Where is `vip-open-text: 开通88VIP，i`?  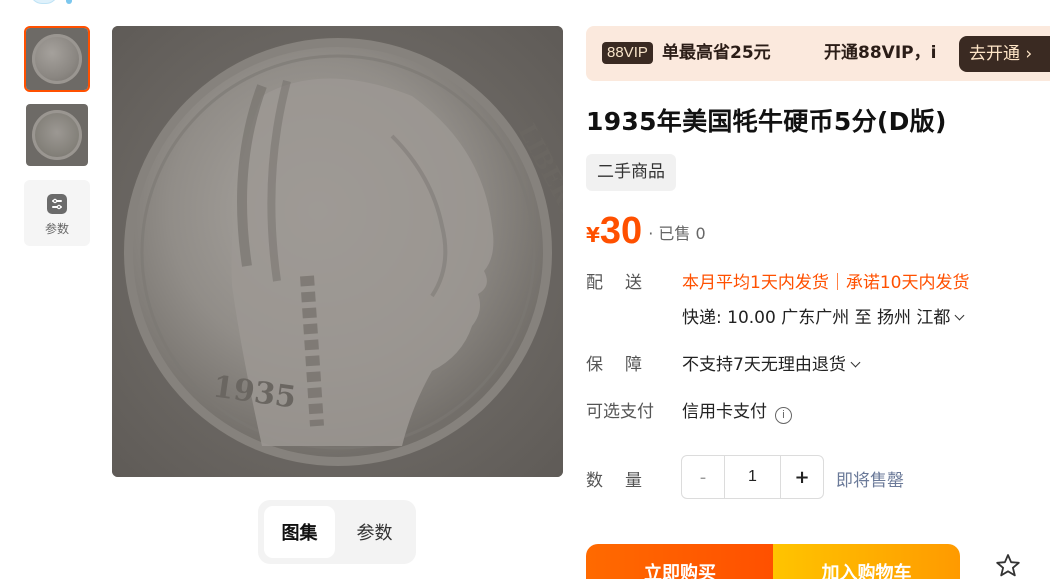 vip-open-text: 开通88VIP，i is located at coordinates (880, 53).